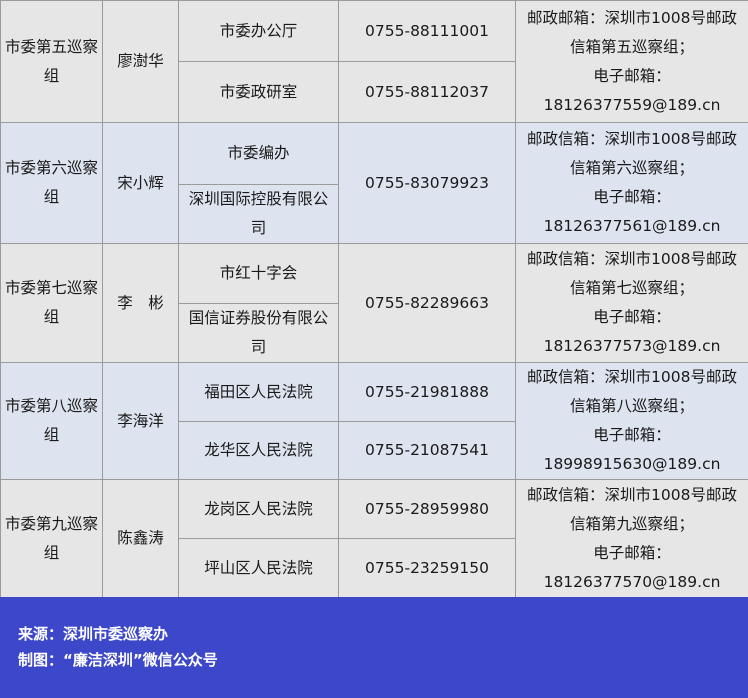  I want to click on group-name-cell: 市委第八巡察组, so click(51, 421).